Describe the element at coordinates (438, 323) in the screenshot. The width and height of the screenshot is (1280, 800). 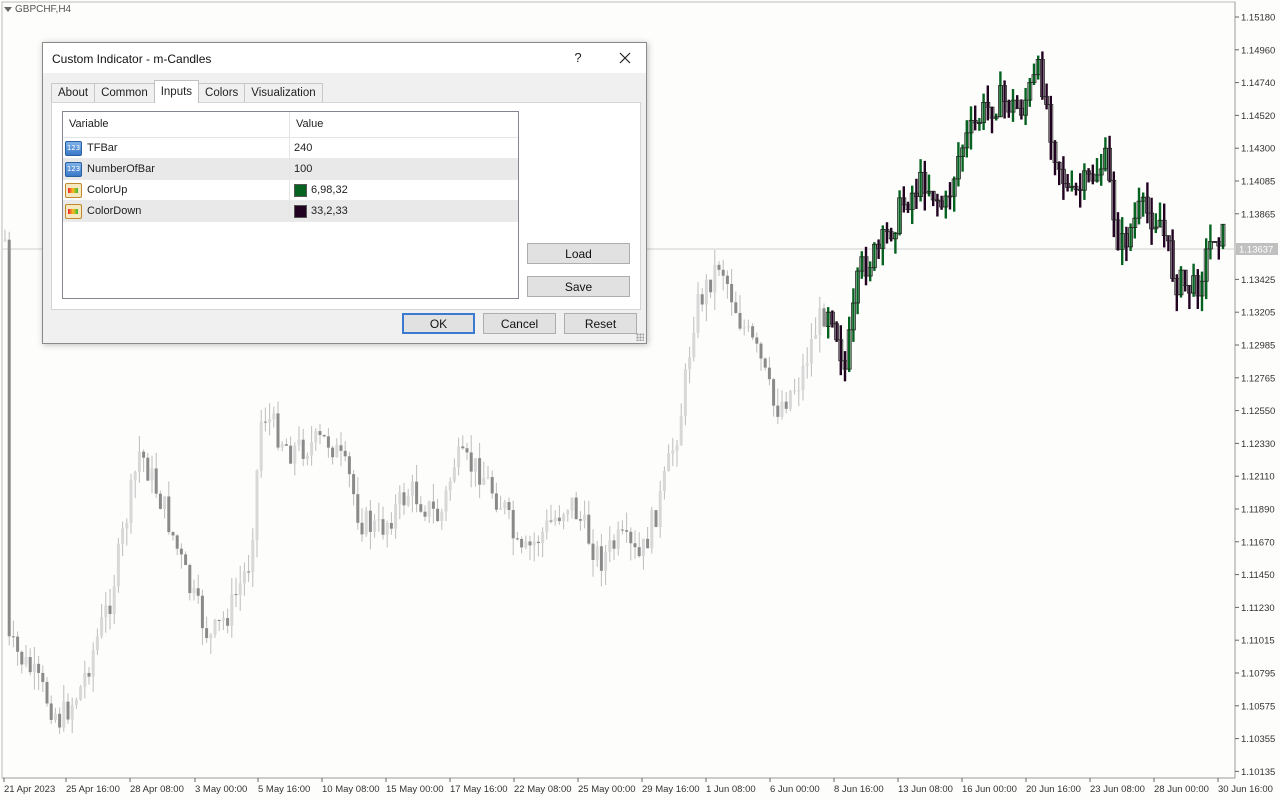
I see `ok-button: OK` at that location.